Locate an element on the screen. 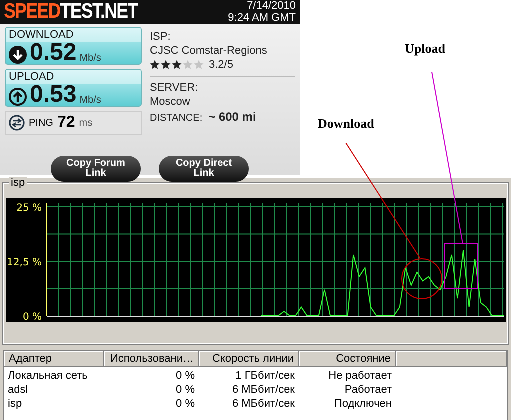 Image resolution: width=511 pixels, height=420 pixels. result-value: 0.52 is located at coordinates (53, 53).